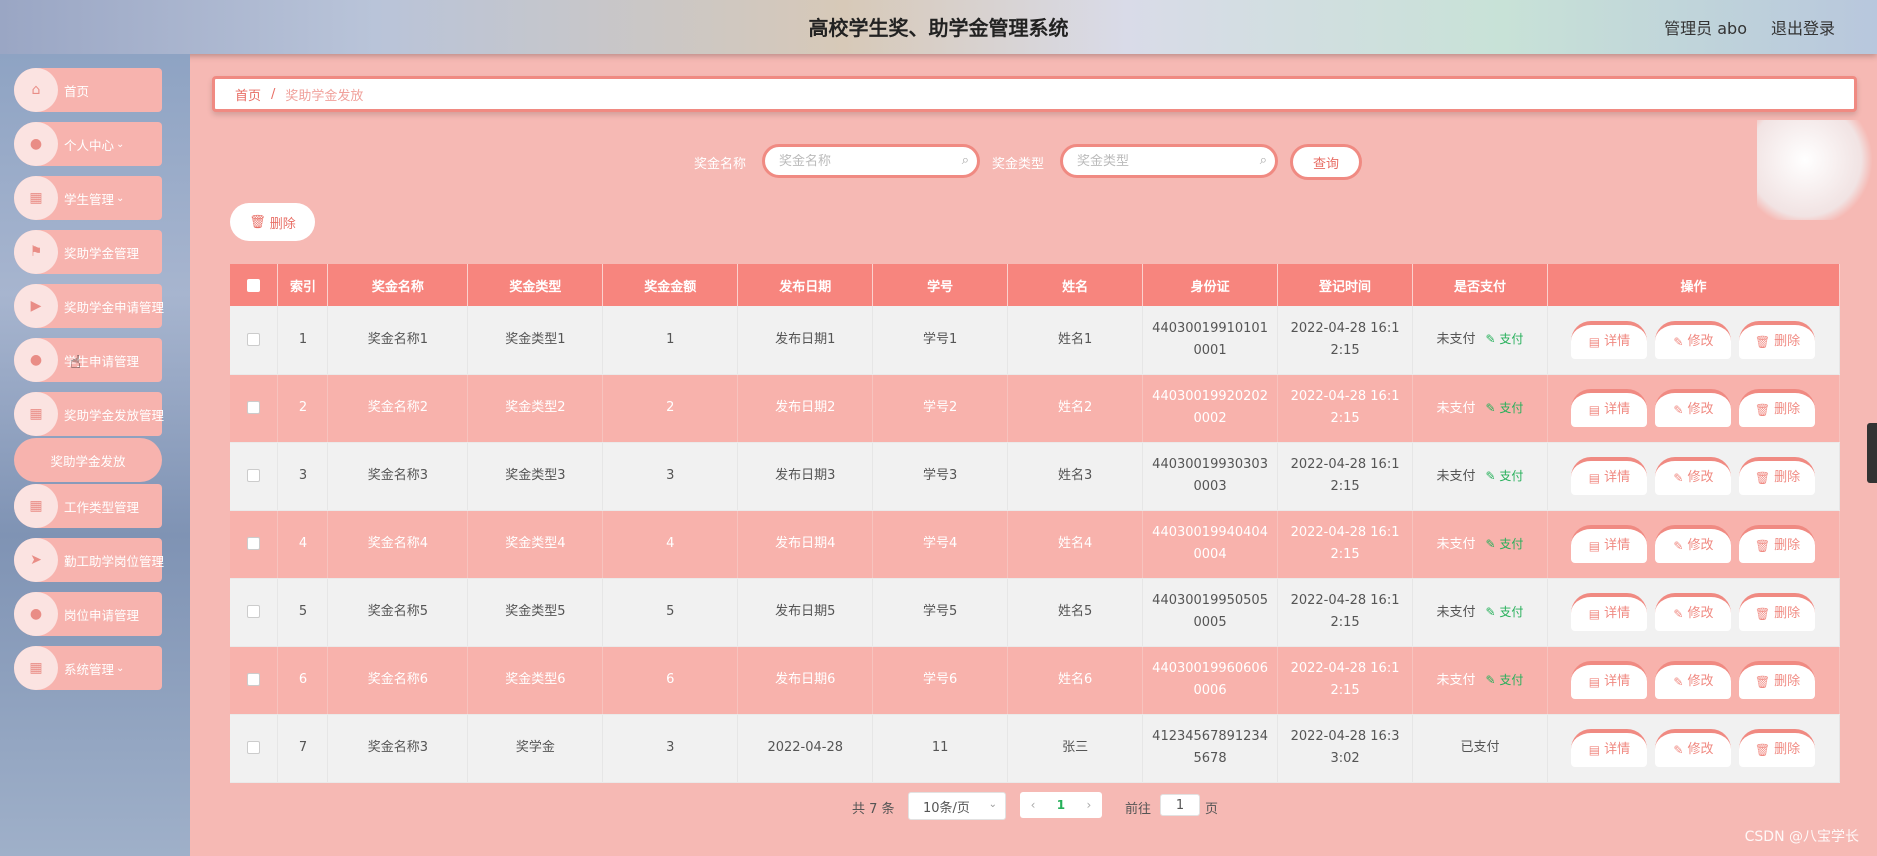 This screenshot has height=856, width=1877. I want to click on name-search-box: ⌕, so click(871, 161).